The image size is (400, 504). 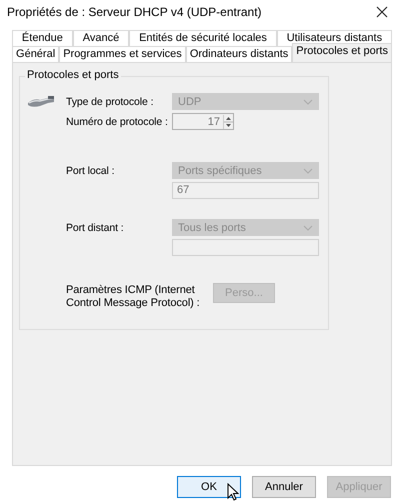 What do you see at coordinates (134, 12) in the screenshot?
I see `window-title: Propriétés de : Serveur DHCP v4 (UDP-entrant)` at bounding box center [134, 12].